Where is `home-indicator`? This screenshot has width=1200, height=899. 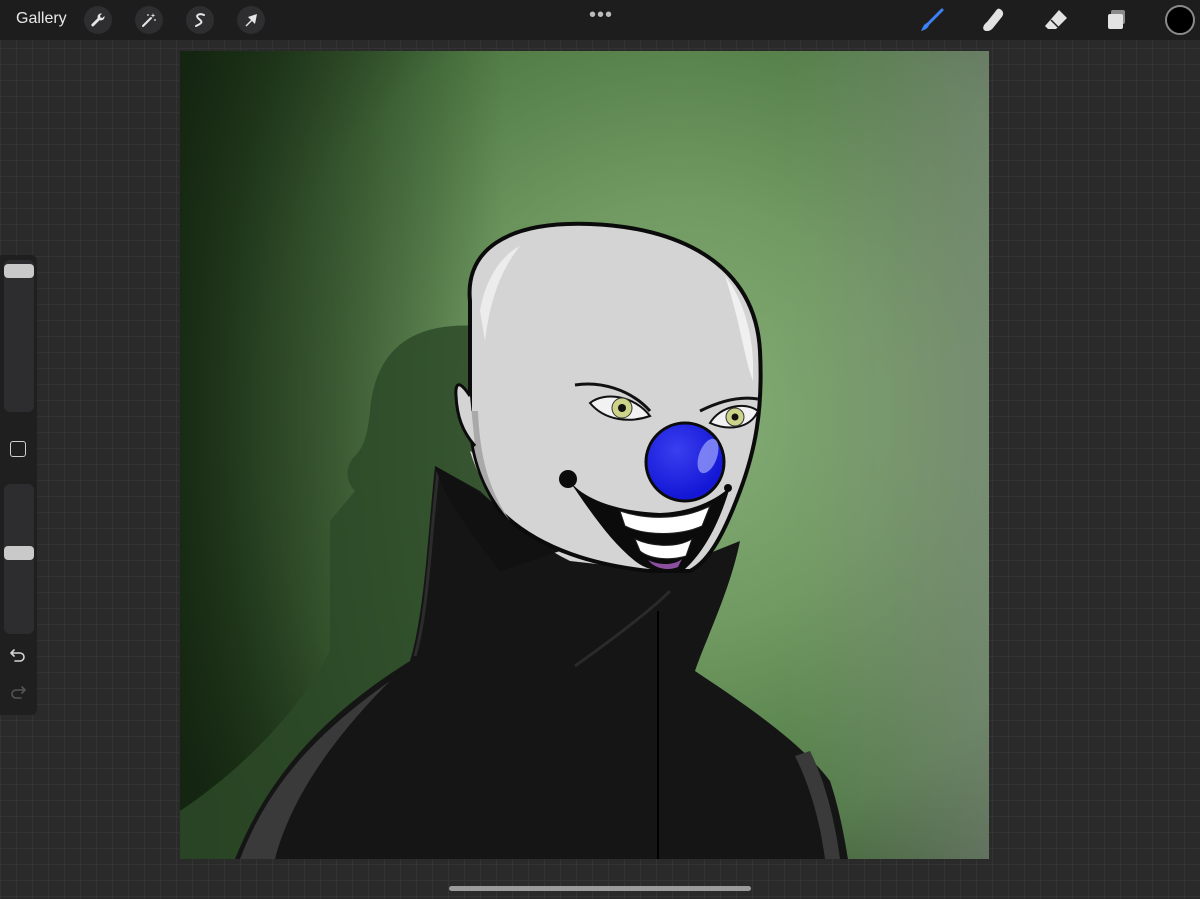
home-indicator is located at coordinates (600, 888).